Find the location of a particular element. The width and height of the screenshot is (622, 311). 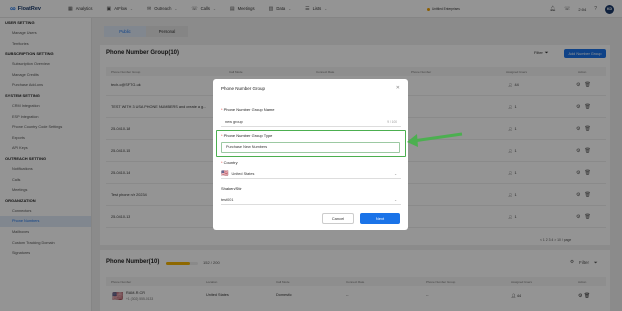

char-counter: 9 / 100 is located at coordinates (392, 122).